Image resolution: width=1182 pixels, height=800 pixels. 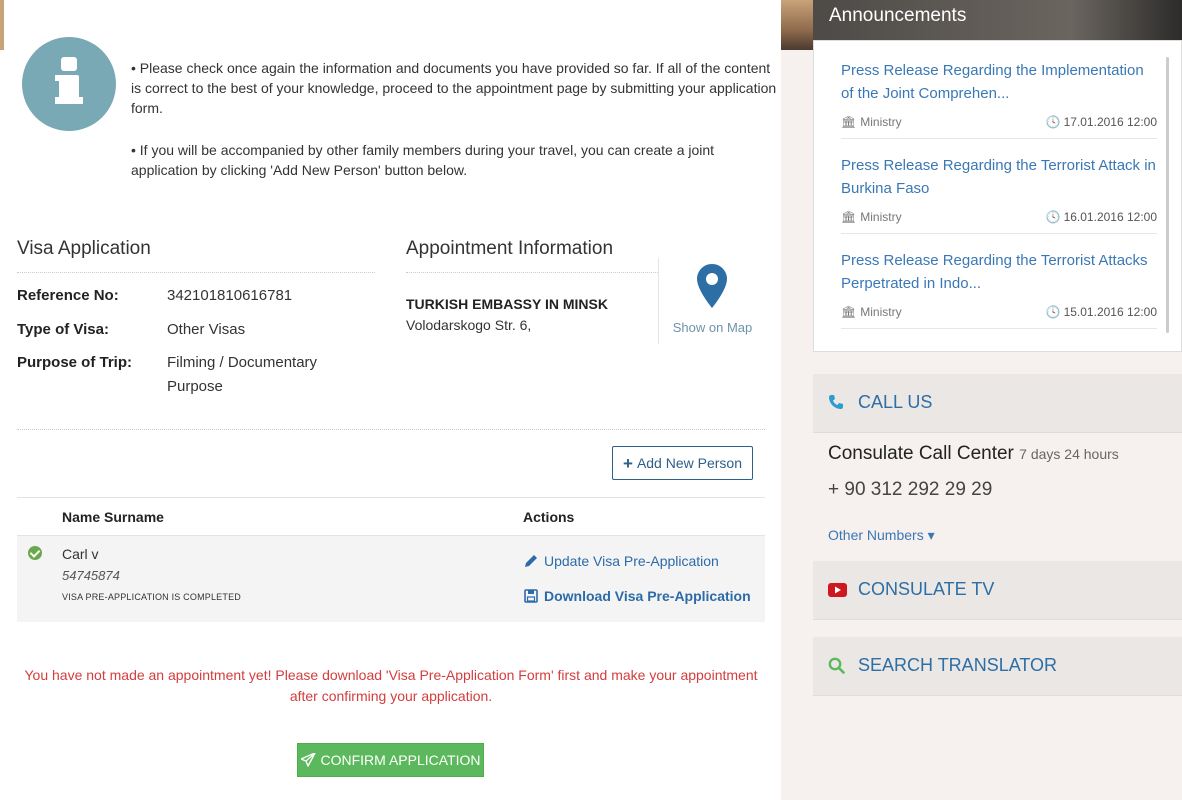 I want to click on add-new-person-button: + Add New Person, so click(x=682, y=463).